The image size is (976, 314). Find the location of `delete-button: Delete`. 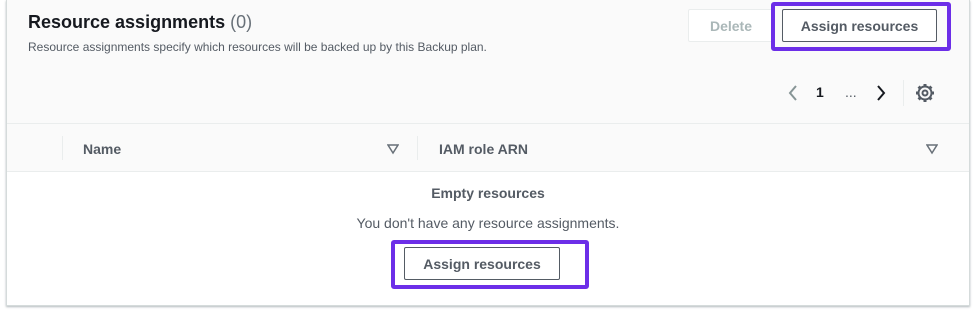

delete-button: Delete is located at coordinates (731, 25).